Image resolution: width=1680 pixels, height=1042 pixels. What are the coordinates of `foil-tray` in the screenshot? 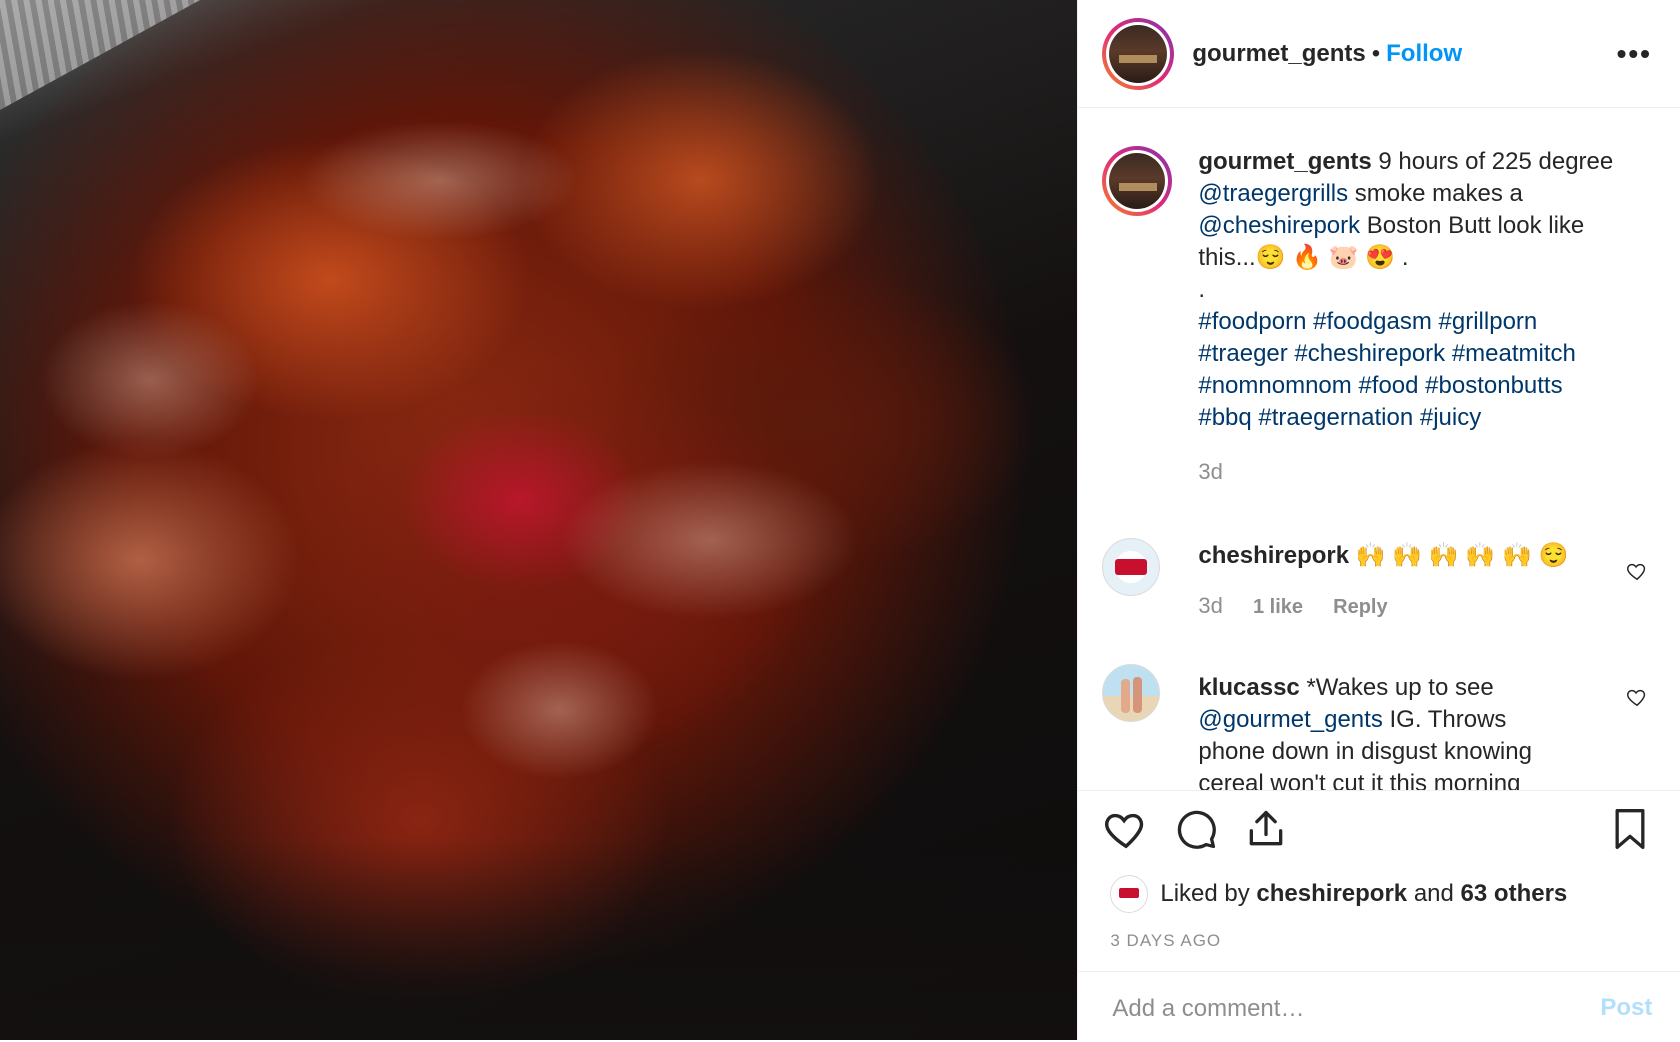 It's located at (100, 55).